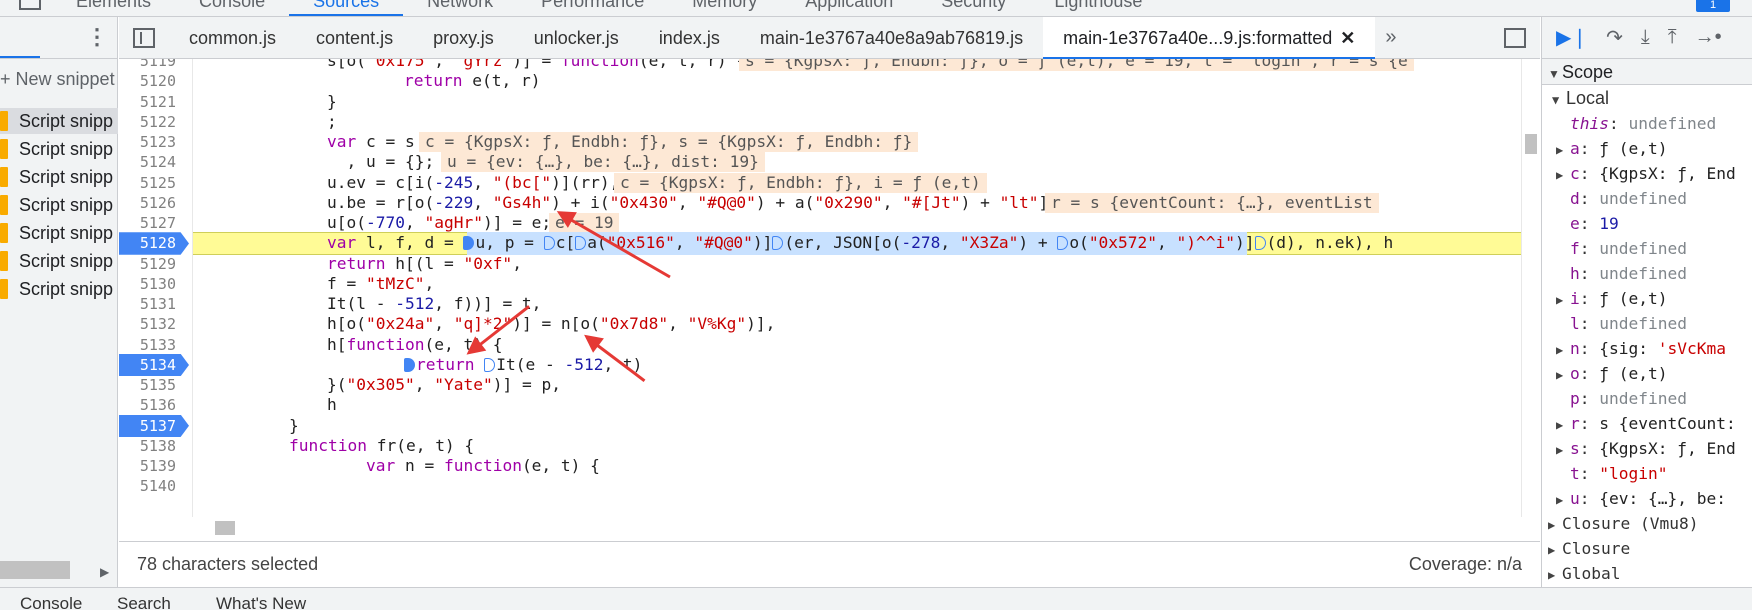 This screenshot has height=610, width=1752. What do you see at coordinates (1641, 348) in the screenshot?
I see `scope-variable: ▶ n: {sig: 'sVcKma` at bounding box center [1641, 348].